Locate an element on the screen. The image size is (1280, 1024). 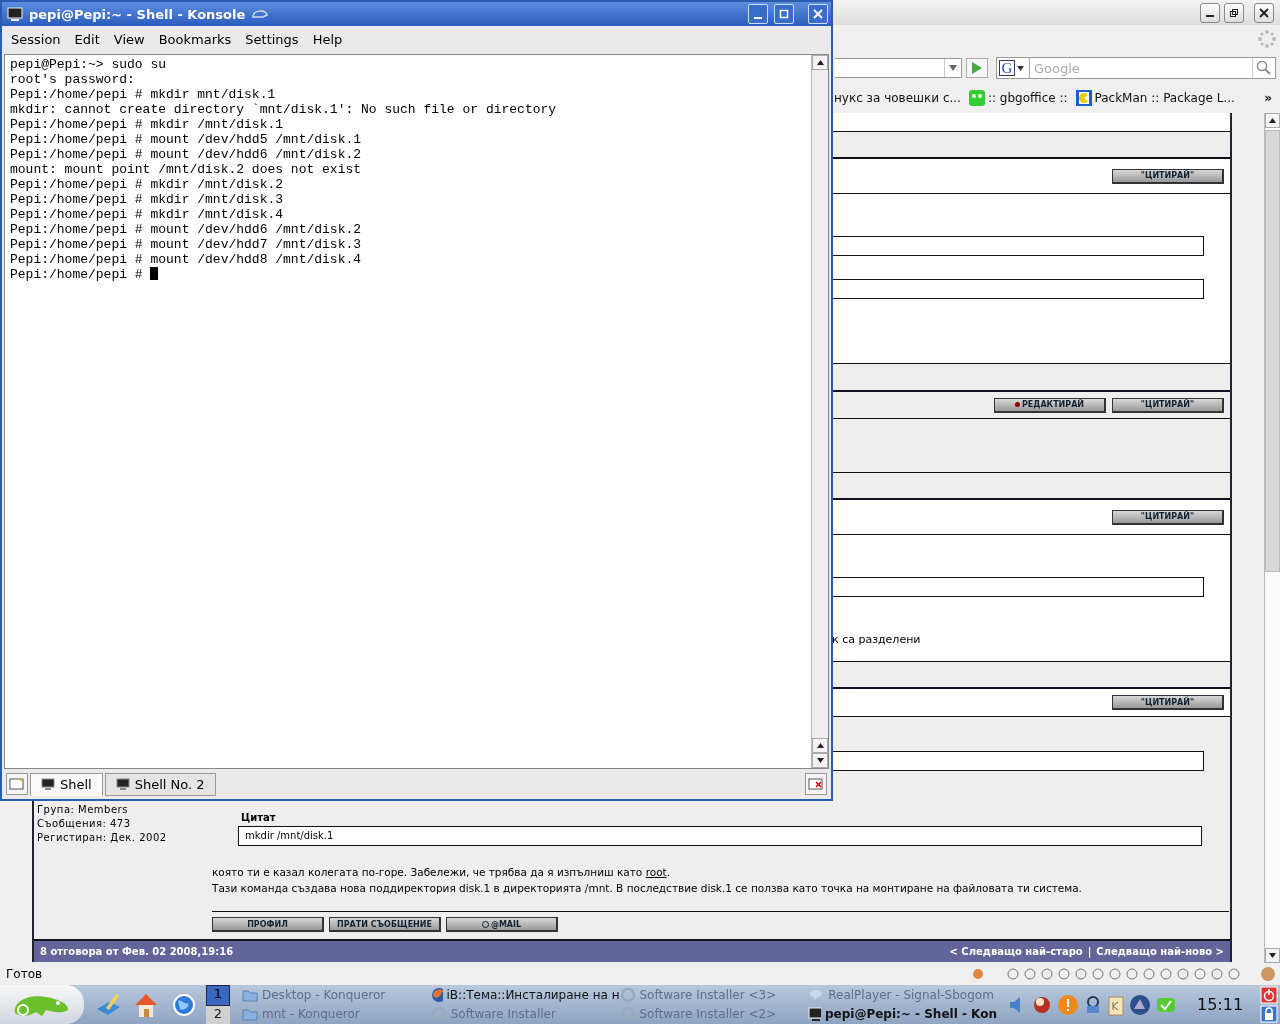
post-text: к са разделени is located at coordinates (876, 639).